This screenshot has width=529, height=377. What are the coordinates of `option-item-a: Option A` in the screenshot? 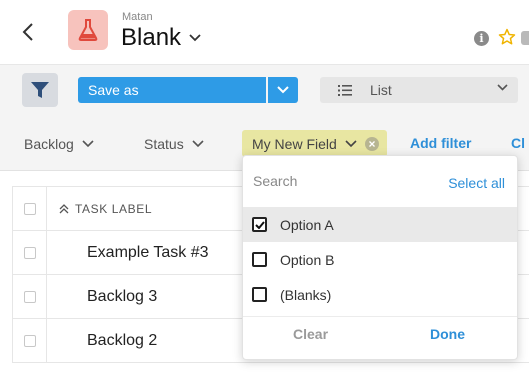 It's located at (380, 224).